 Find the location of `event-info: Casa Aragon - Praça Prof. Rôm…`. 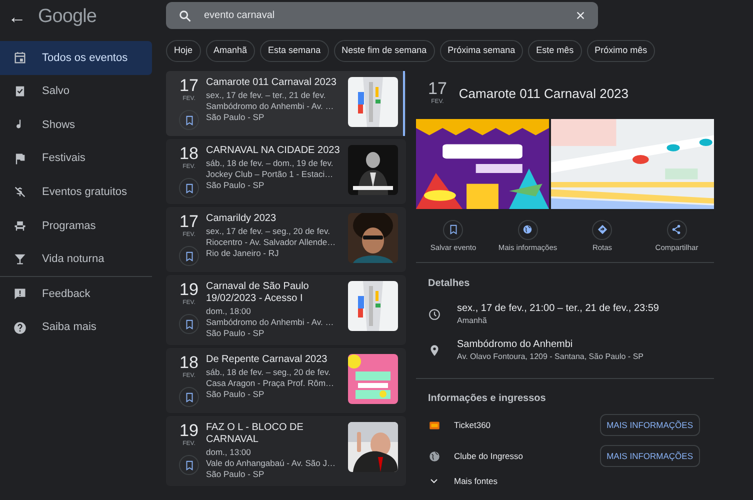

event-info: Casa Aragon - Praça Prof. Rôm… is located at coordinates (271, 383).